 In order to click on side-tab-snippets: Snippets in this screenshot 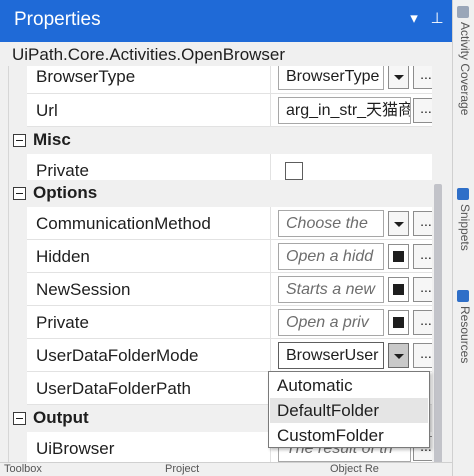, I will do `click(465, 227)`.